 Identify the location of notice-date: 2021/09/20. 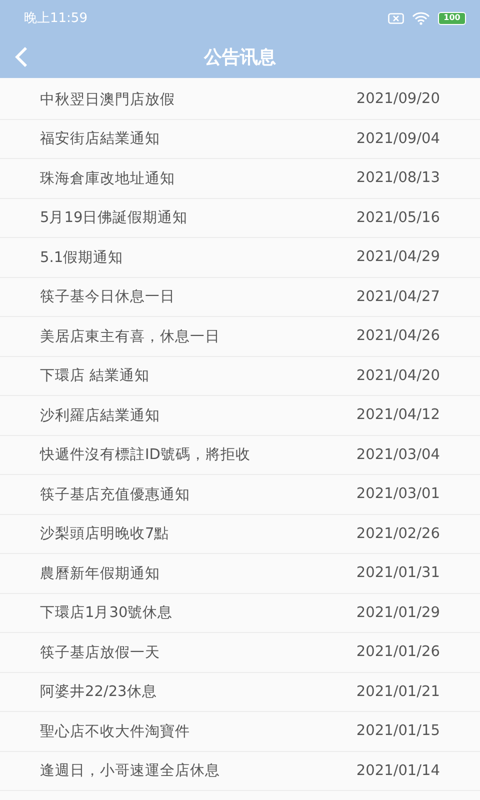
(398, 99).